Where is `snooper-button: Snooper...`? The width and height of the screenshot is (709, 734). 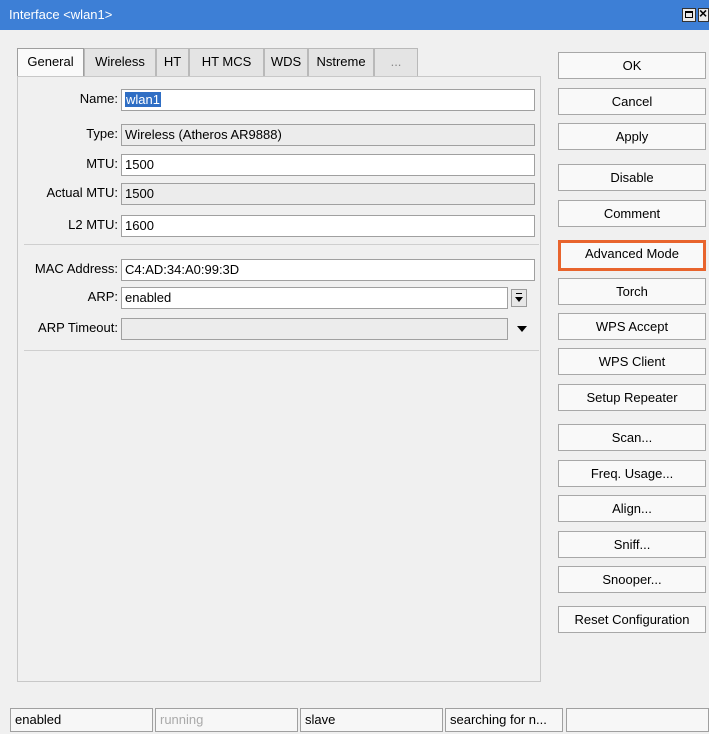
snooper-button: Snooper... is located at coordinates (632, 579).